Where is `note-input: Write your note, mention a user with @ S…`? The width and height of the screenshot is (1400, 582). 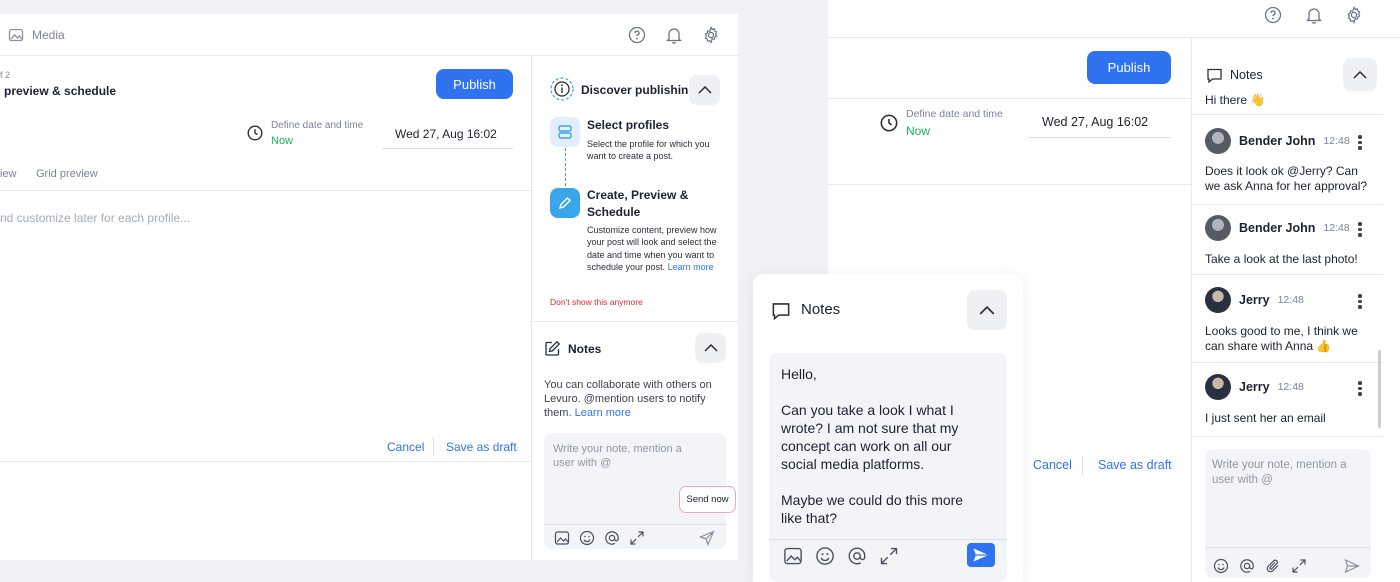
note-input: Write your note, mention a user with @ S… is located at coordinates (640, 491).